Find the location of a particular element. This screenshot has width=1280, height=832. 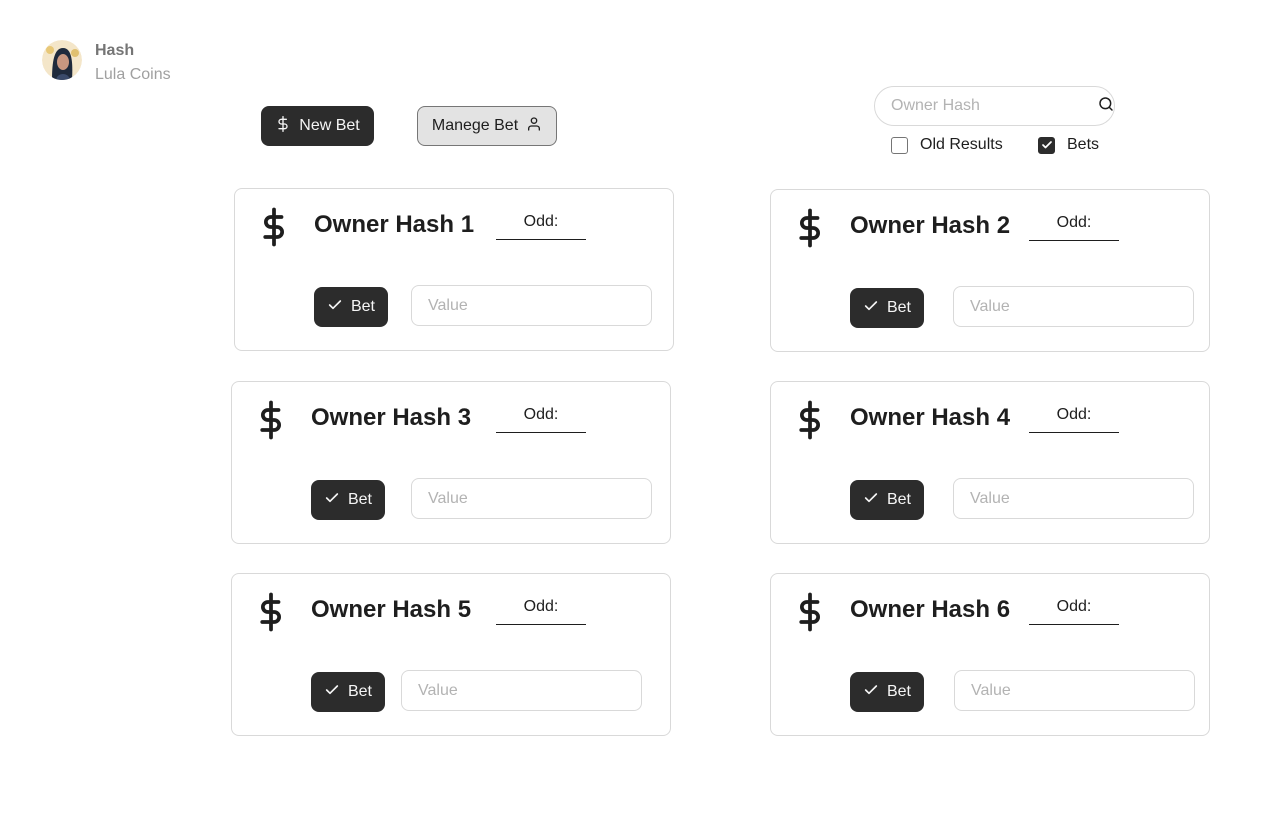

bets-filter: Bets is located at coordinates (1068, 145).